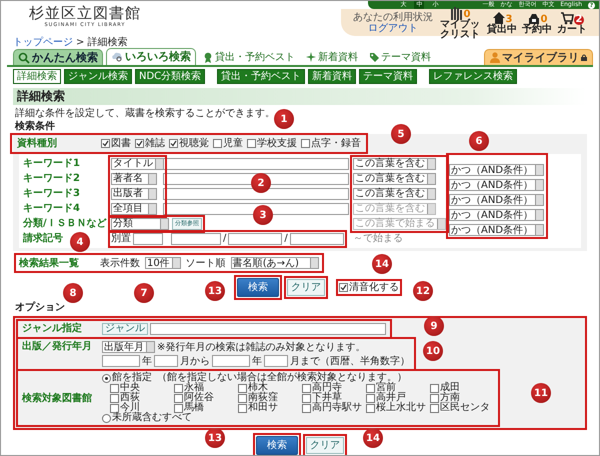  Describe the element at coordinates (282, 378) in the screenshot. I see `note-text: （館を指定しない場合は全館が検索対象となります。）` at that location.